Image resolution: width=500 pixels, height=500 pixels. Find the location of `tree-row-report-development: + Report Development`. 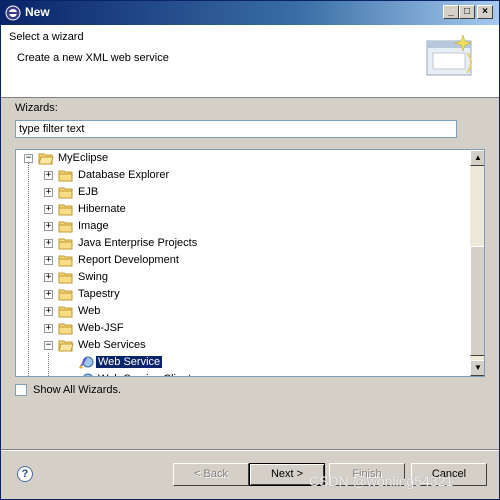

tree-row-report-development: + Report Development is located at coordinates (243, 260).